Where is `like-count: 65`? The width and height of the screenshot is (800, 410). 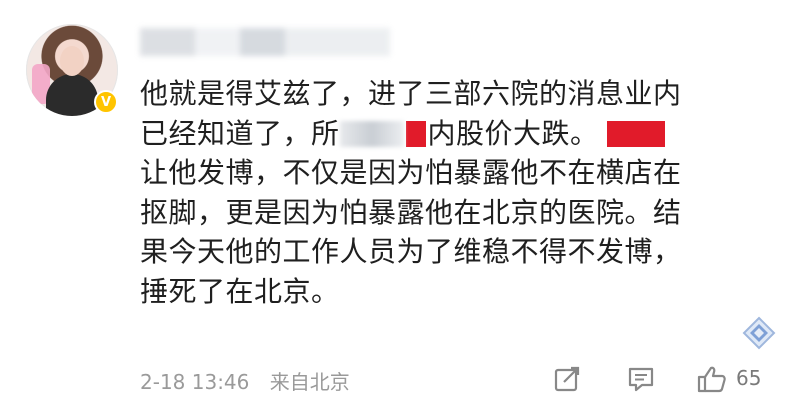 like-count: 65 is located at coordinates (749, 378).